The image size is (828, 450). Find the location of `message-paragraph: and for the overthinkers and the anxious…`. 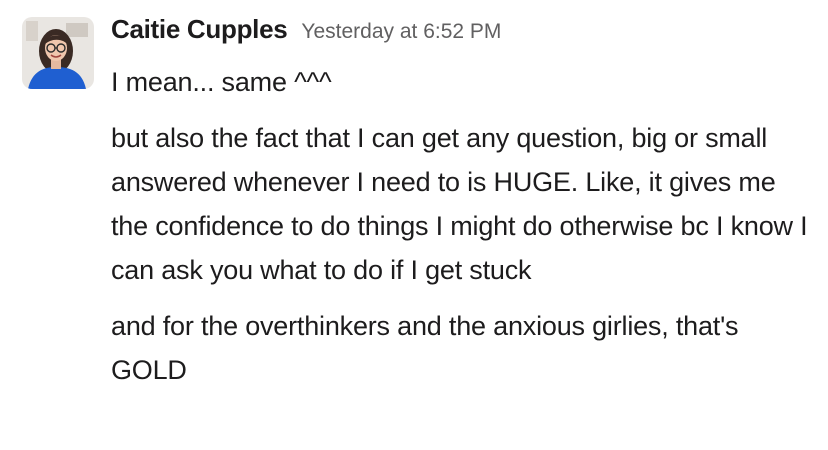

message-paragraph: and for the overthinkers and the anxious… is located at coordinates (425, 348).